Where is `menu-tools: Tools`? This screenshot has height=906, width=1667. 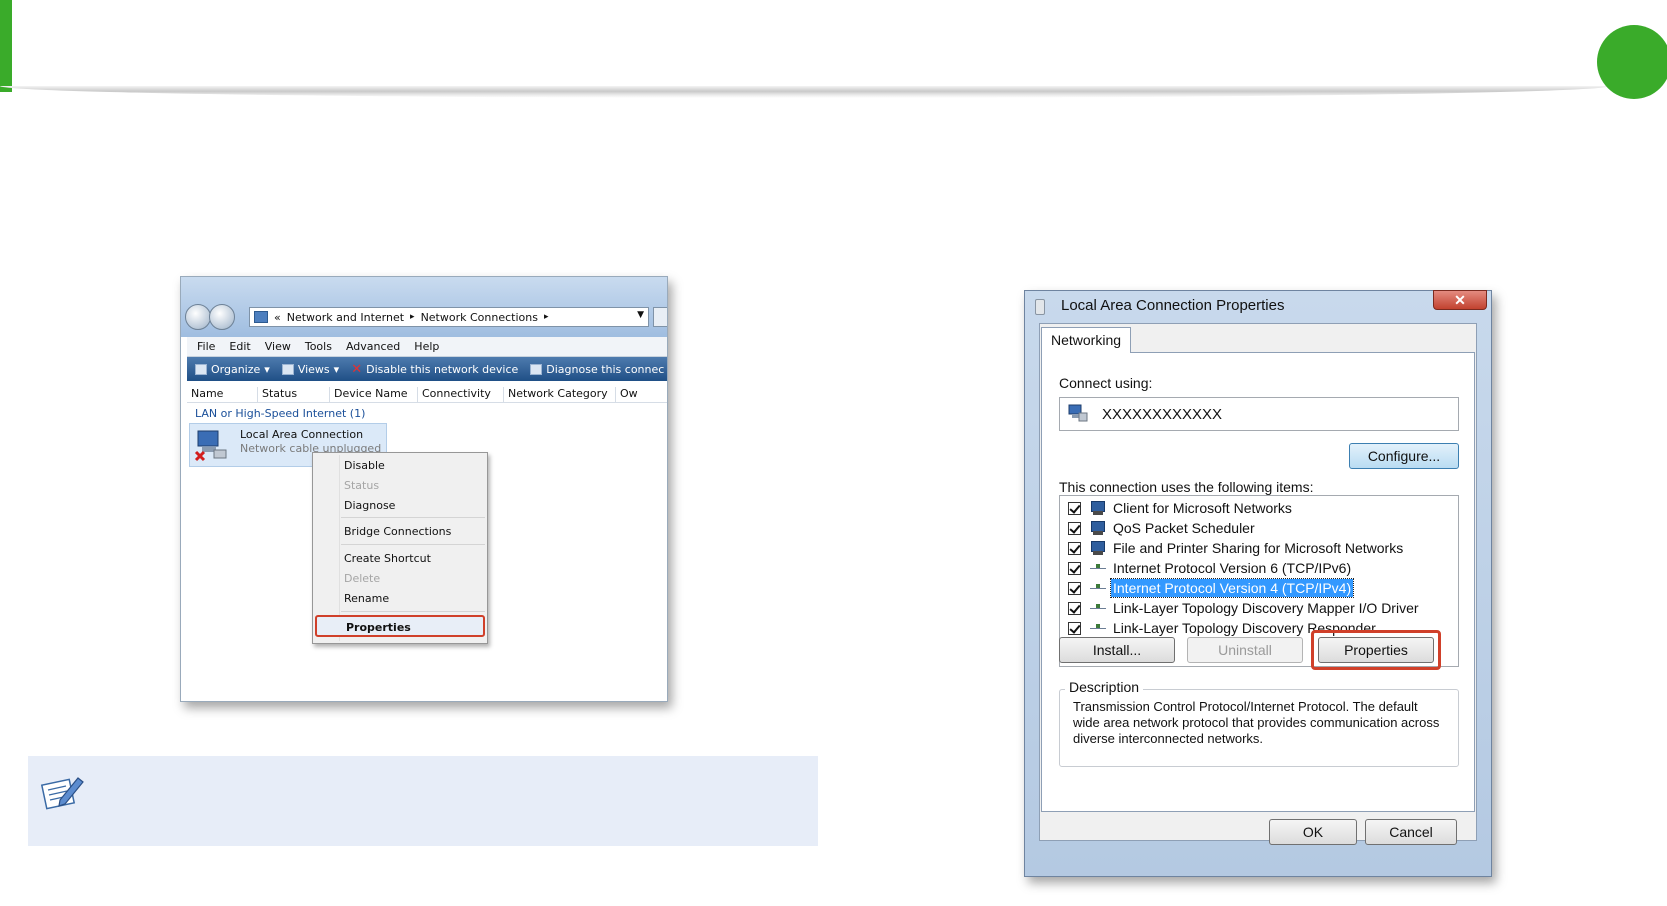 menu-tools: Tools is located at coordinates (318, 346).